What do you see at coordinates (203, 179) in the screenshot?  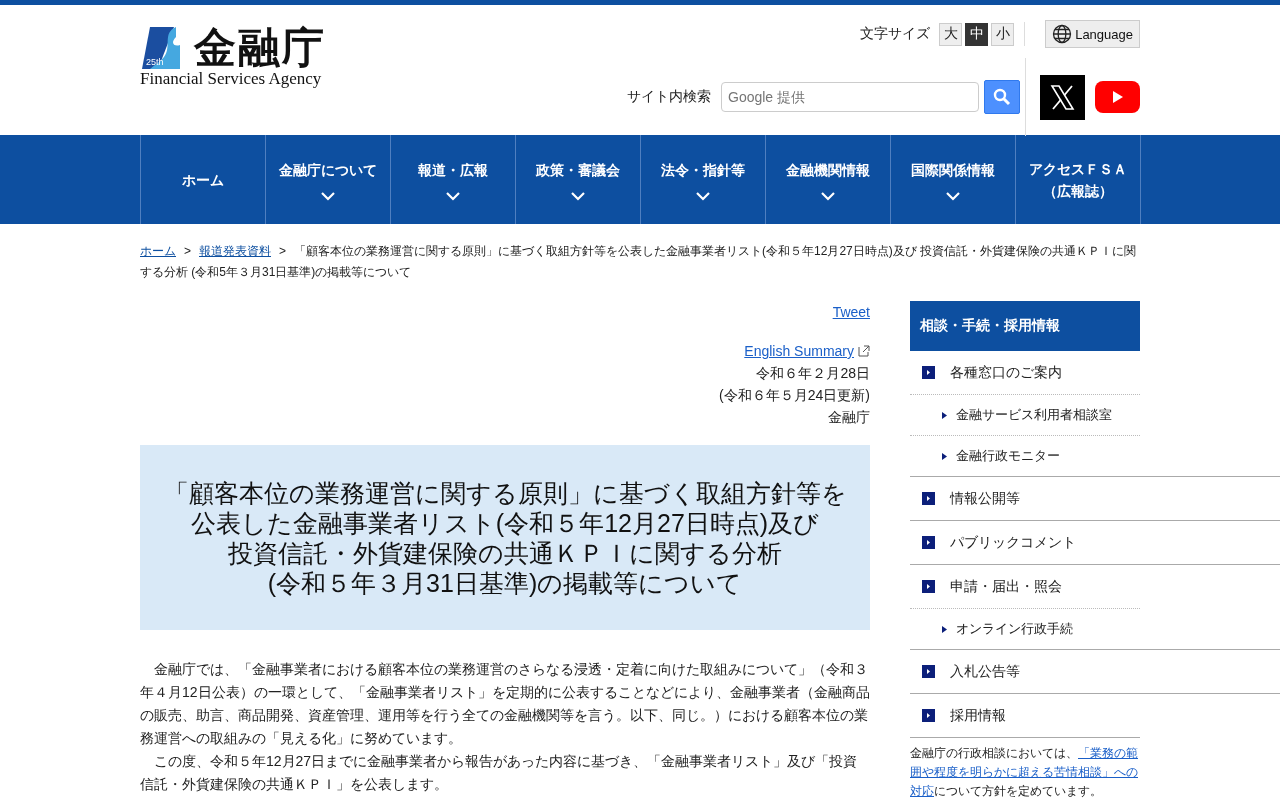 I see `nav-item: ホーム` at bounding box center [203, 179].